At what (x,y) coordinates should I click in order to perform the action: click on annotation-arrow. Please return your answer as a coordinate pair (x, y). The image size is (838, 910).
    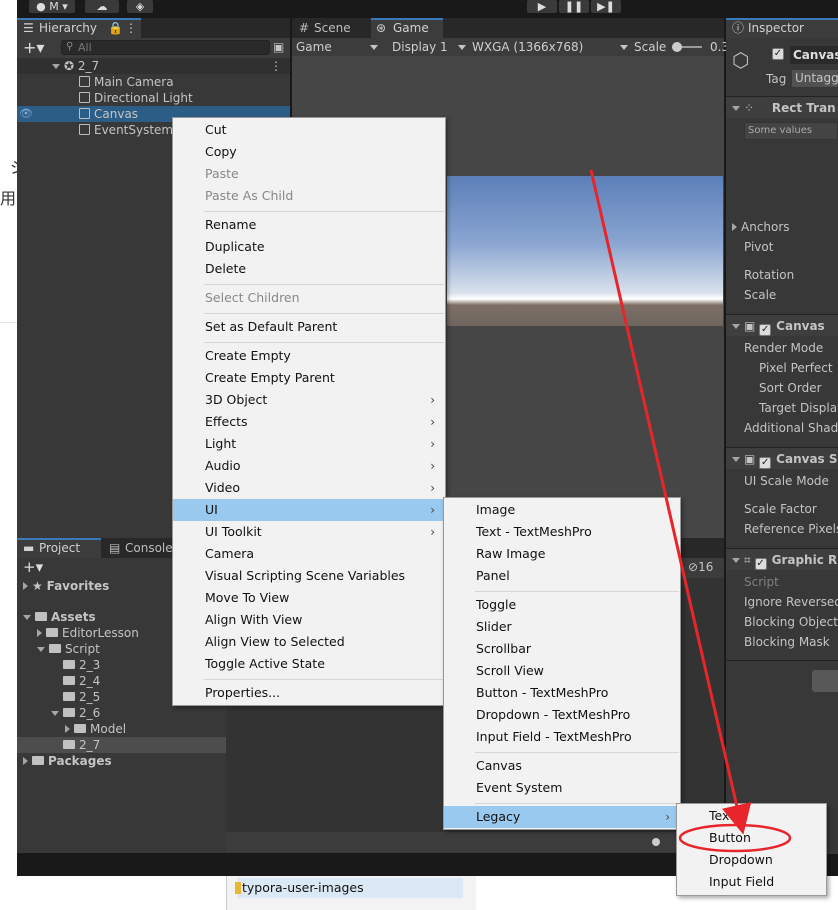
    Looking at the image, I should click on (670, 502).